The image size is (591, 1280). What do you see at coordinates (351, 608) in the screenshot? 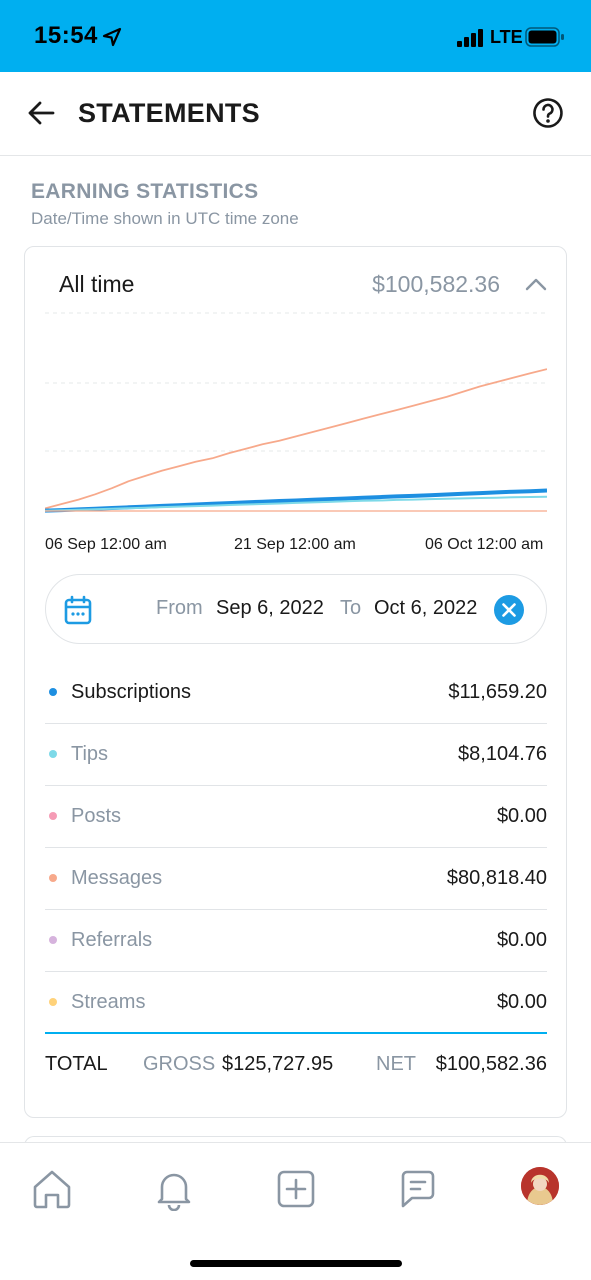
I see `to-label: To` at bounding box center [351, 608].